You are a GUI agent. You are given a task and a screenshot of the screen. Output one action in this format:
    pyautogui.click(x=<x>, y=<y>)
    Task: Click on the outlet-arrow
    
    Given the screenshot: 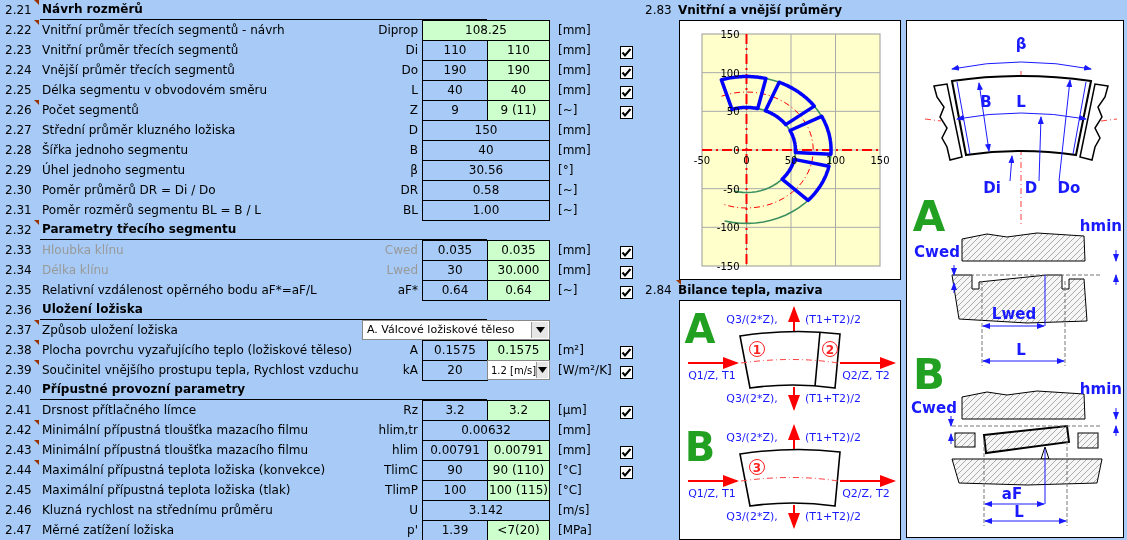 What is the action you would take?
    pyautogui.click(x=867, y=481)
    